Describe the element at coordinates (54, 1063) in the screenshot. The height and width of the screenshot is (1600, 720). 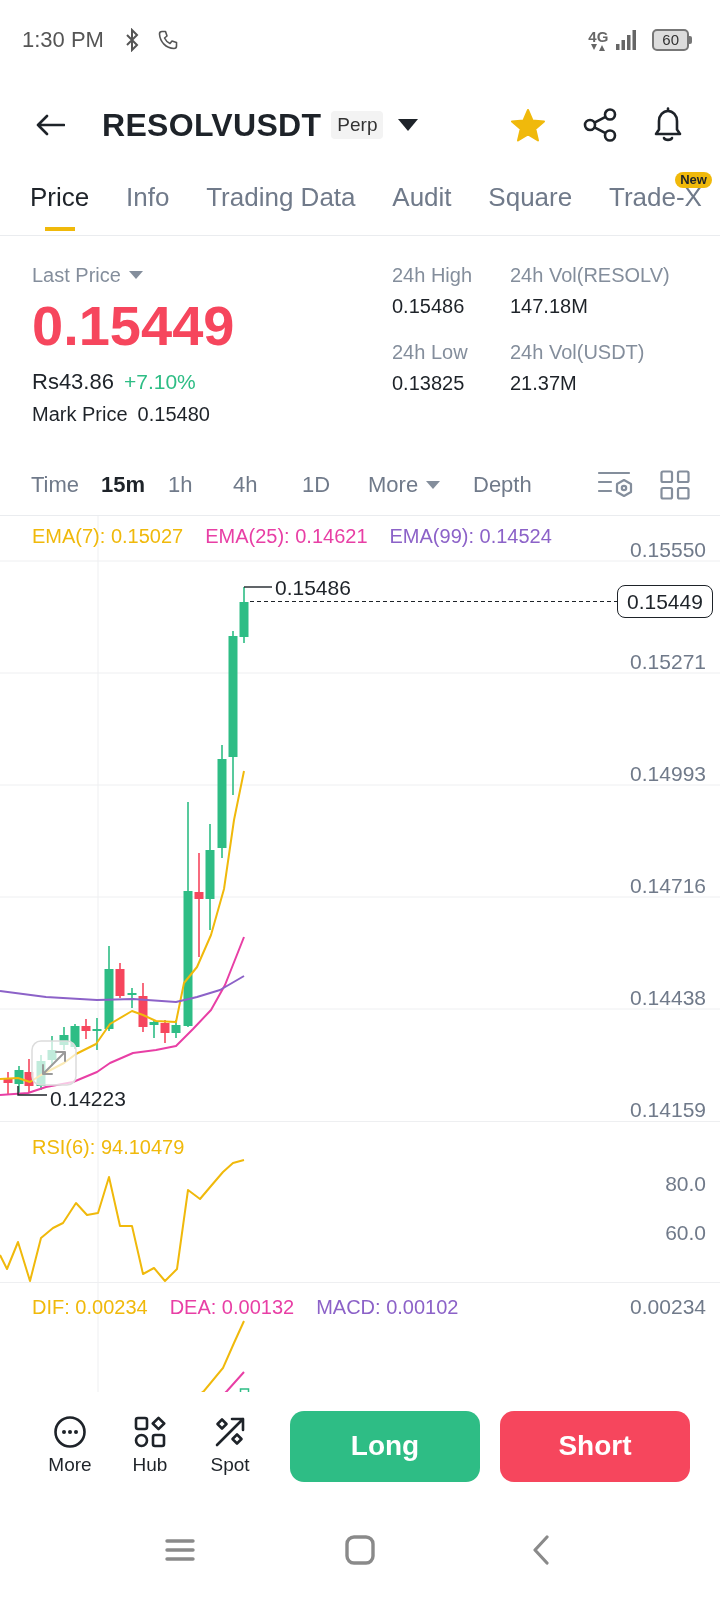
I see `expand-icon` at that location.